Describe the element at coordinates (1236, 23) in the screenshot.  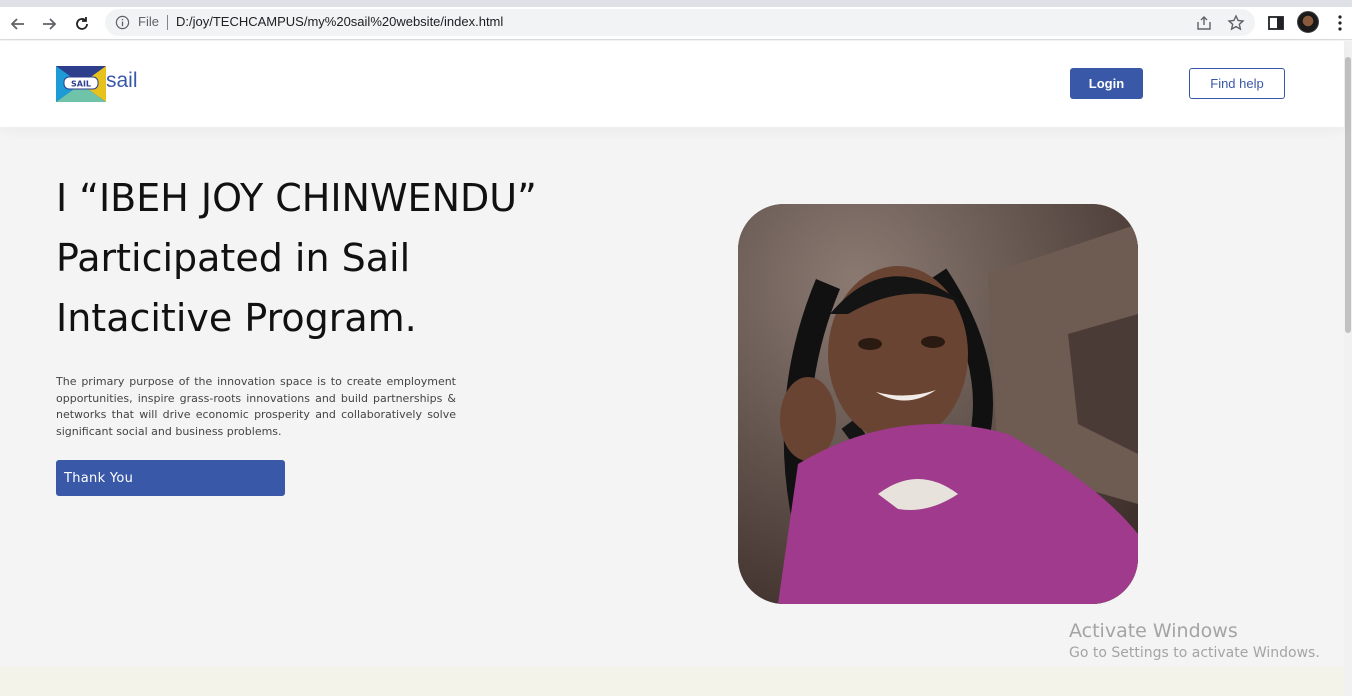
I see `star-icon` at that location.